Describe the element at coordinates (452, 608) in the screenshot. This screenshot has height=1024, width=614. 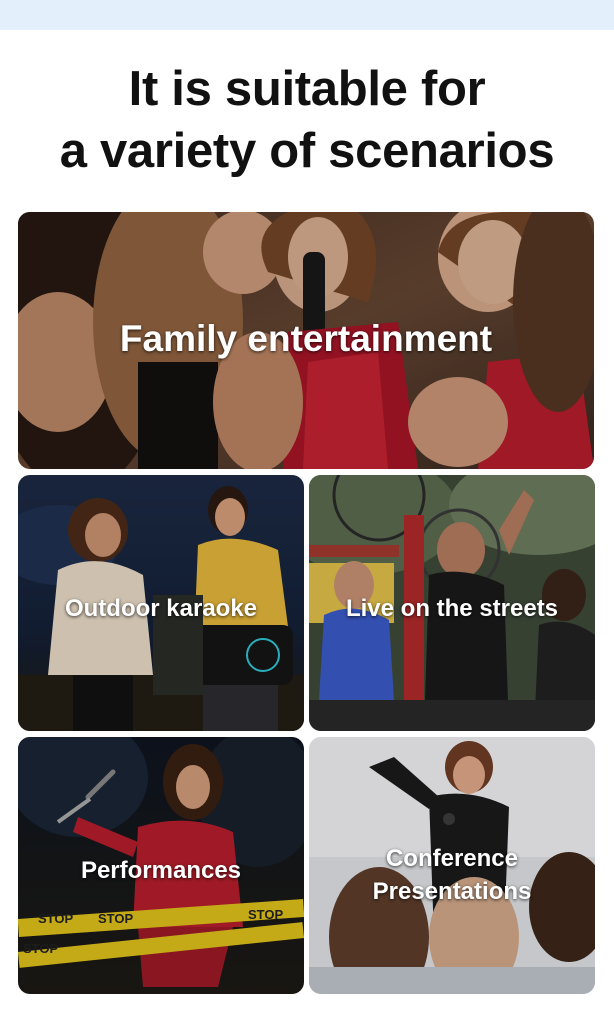
I see `live-on-the-streets-label: Live on the streets` at that location.